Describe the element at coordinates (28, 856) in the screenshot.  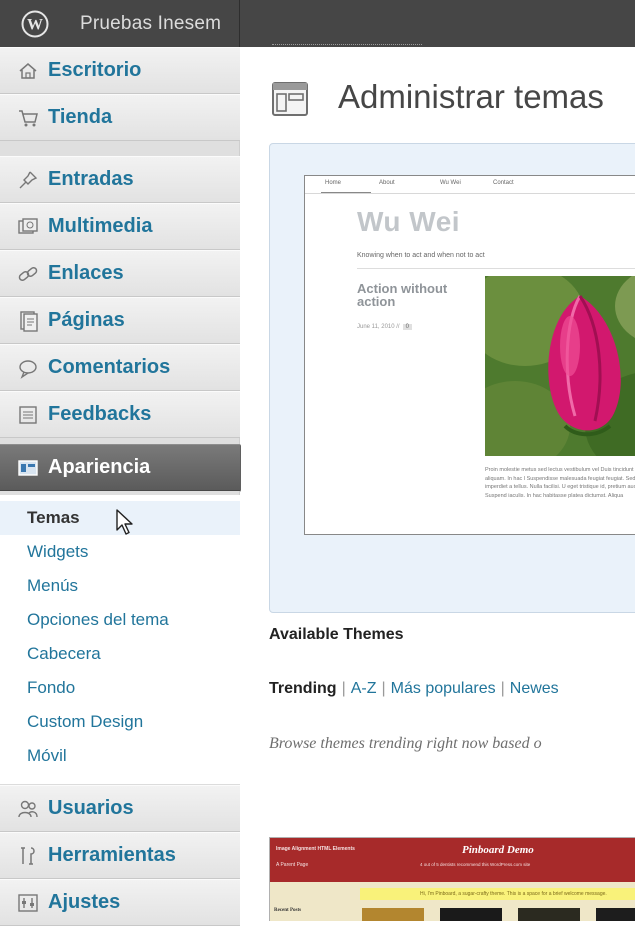
I see `tools-icon` at that location.